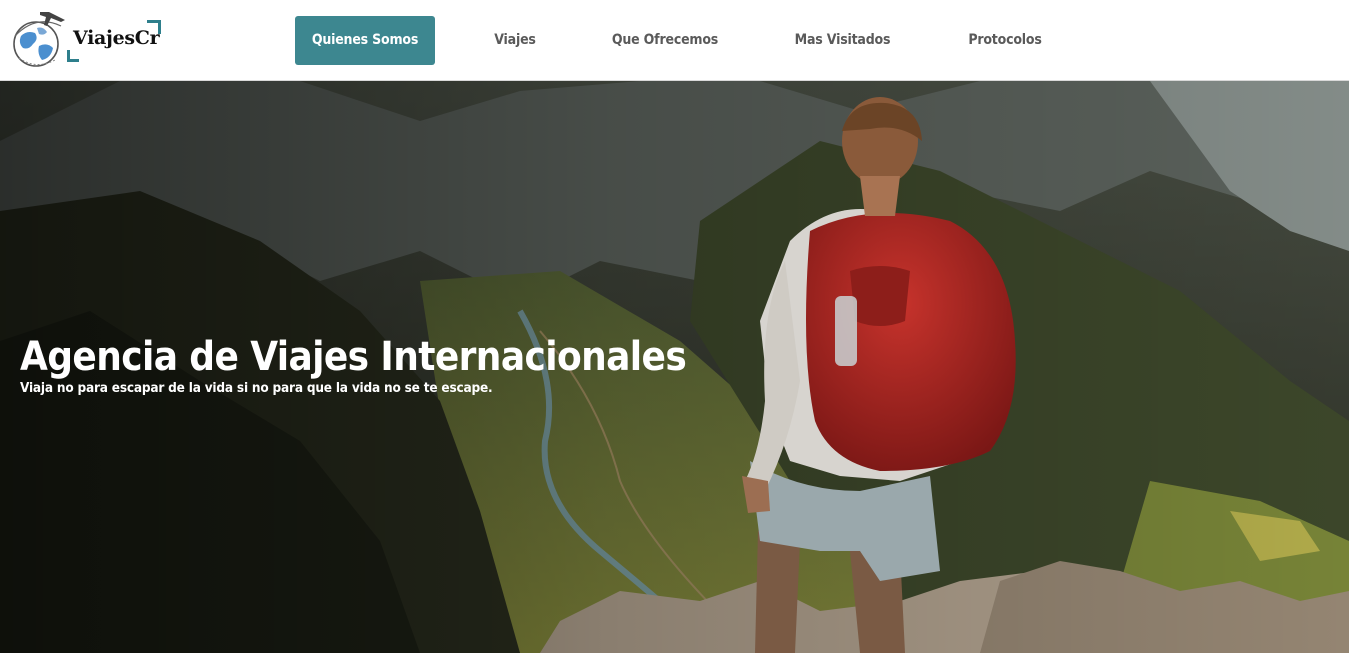  I want to click on nav-protocolos: Protocolos, so click(1005, 40).